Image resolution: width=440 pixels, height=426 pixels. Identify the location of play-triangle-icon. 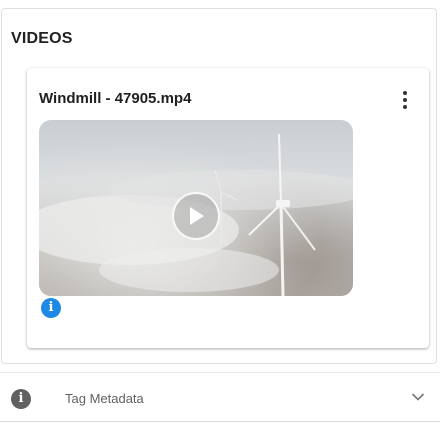
(197, 216).